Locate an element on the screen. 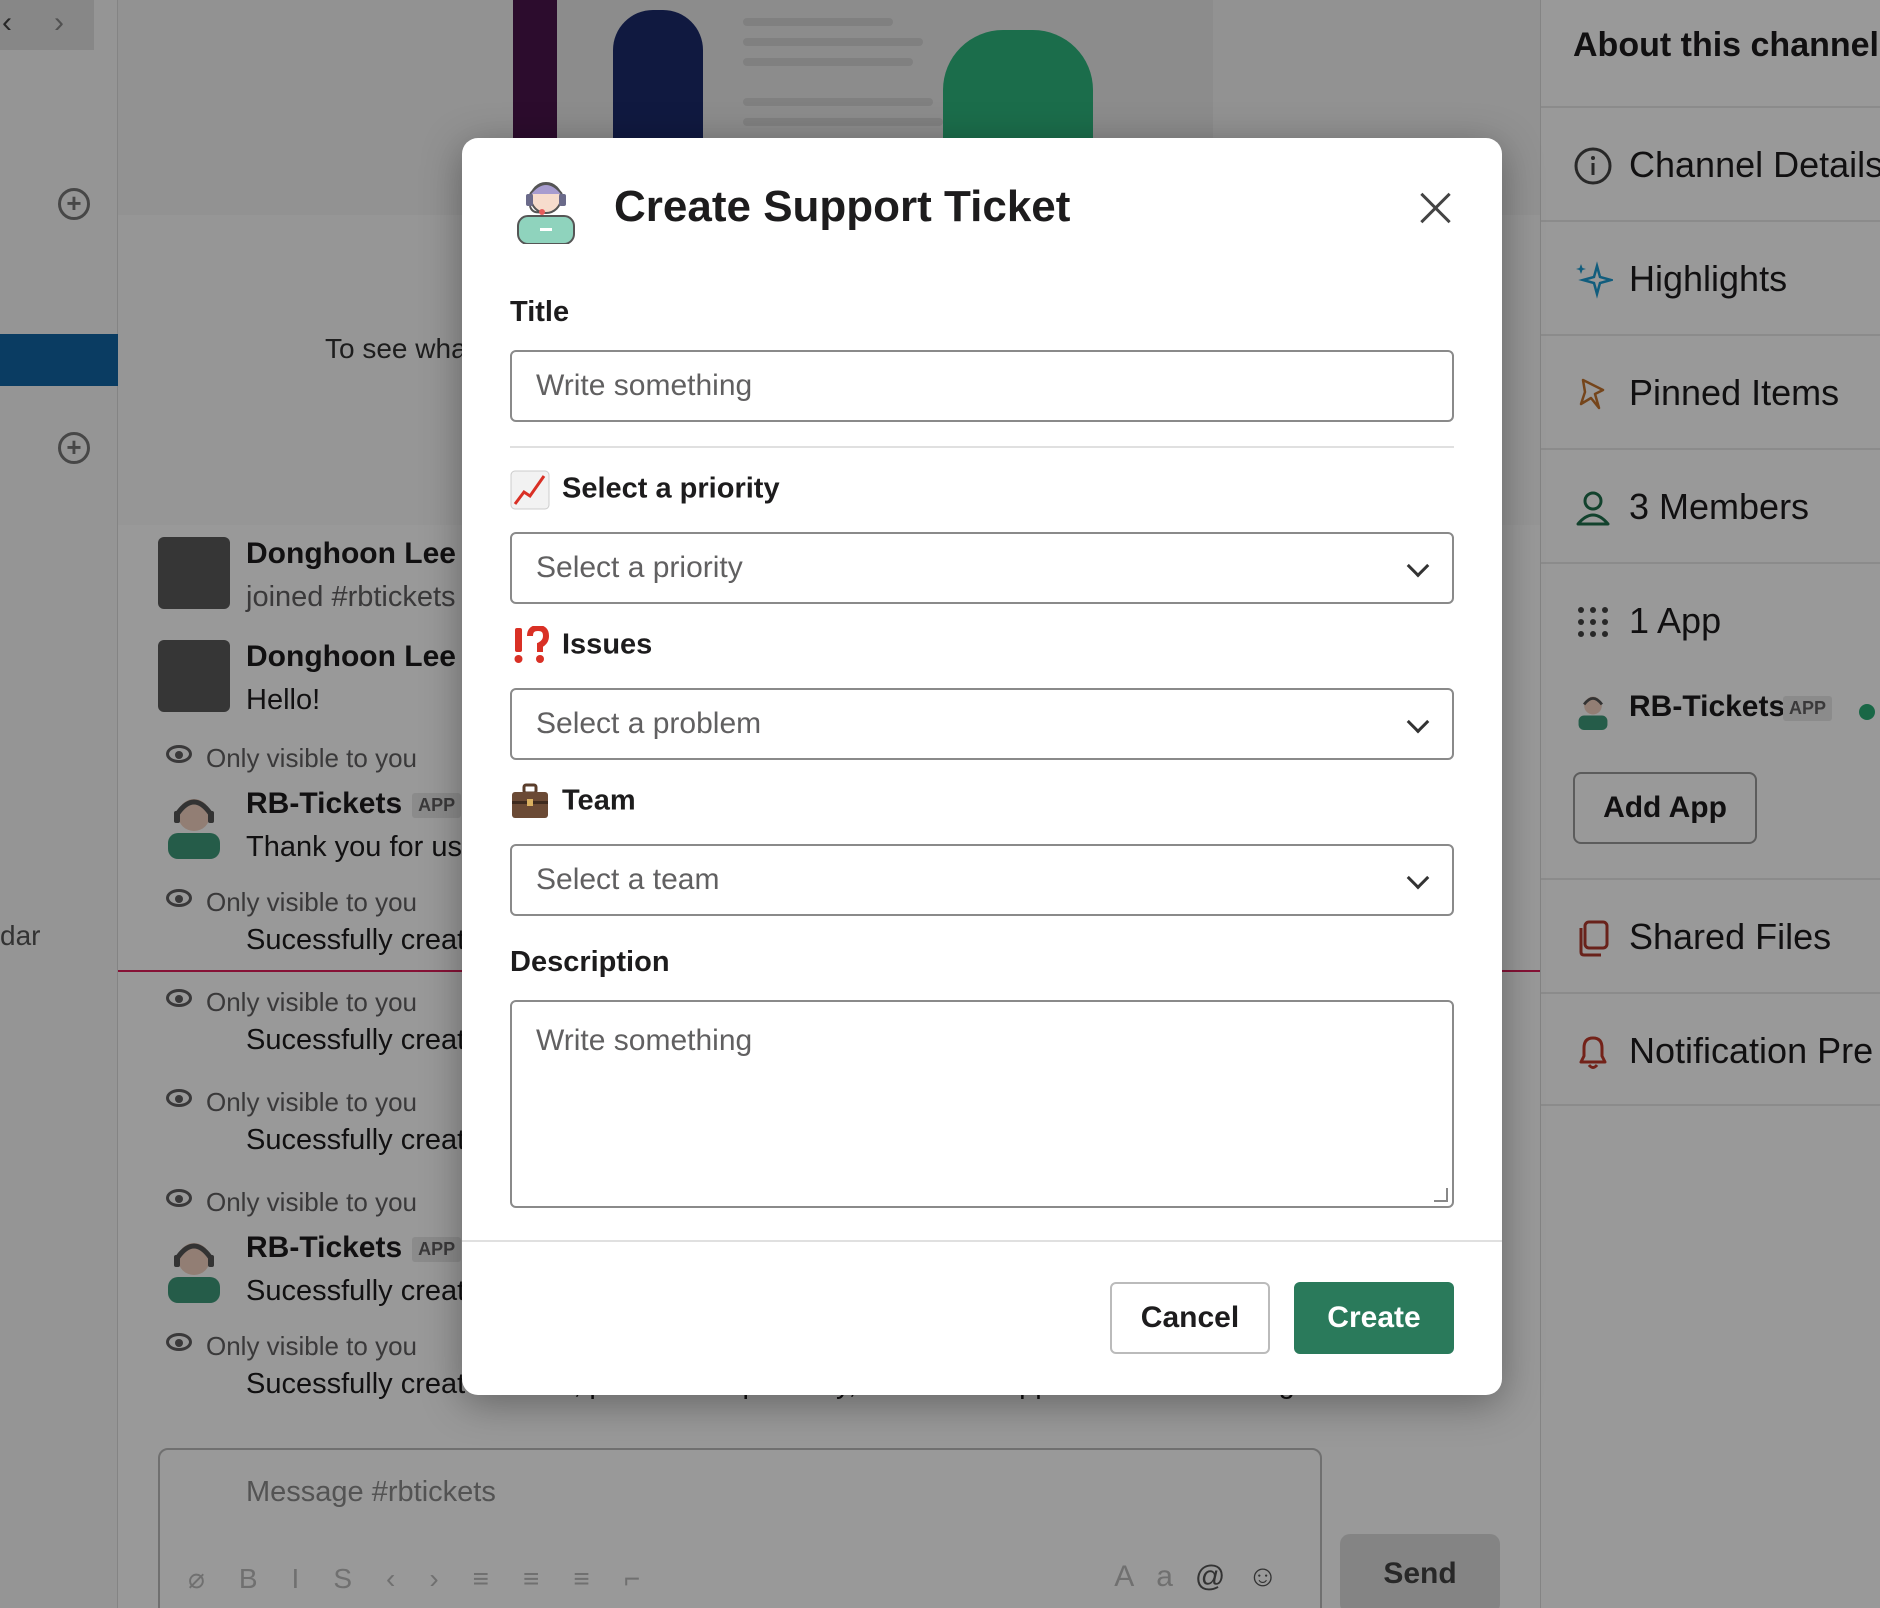 Image resolution: width=1880 pixels, height=1608 pixels. issues-select: Select a problem is located at coordinates (982, 724).